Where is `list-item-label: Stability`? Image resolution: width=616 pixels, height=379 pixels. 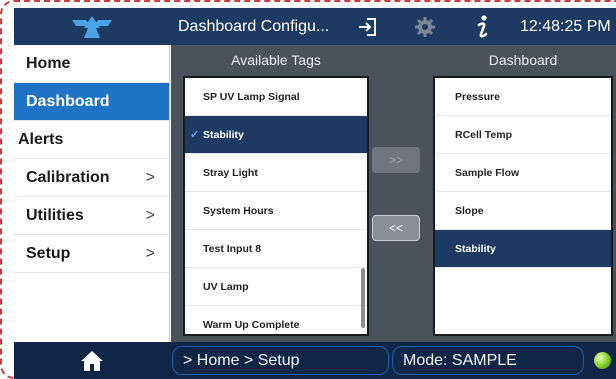
list-item-label: Stability is located at coordinates (223, 134).